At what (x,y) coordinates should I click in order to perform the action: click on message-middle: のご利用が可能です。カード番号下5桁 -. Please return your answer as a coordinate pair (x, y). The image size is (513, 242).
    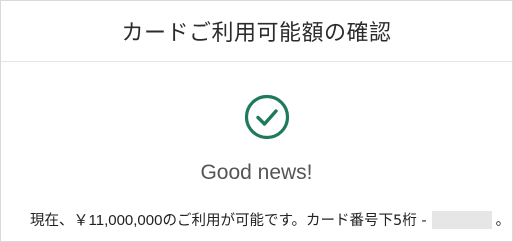
    Looking at the image, I should click on (294, 221).